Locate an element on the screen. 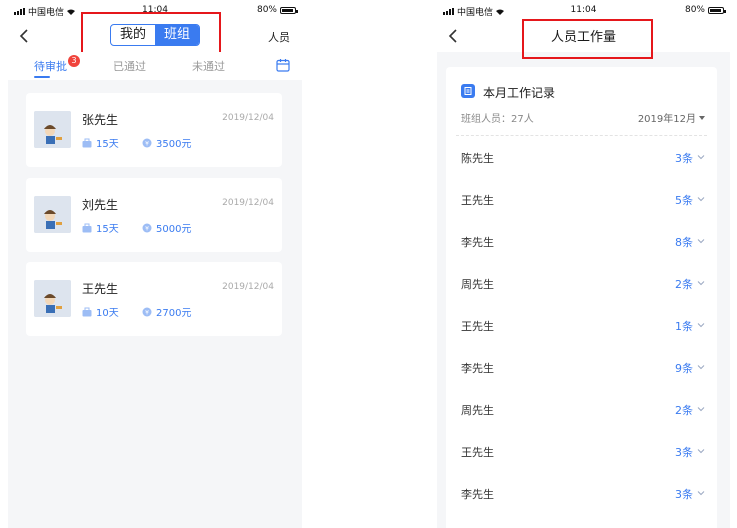  tab-rejected: 未通过 is located at coordinates (208, 66).